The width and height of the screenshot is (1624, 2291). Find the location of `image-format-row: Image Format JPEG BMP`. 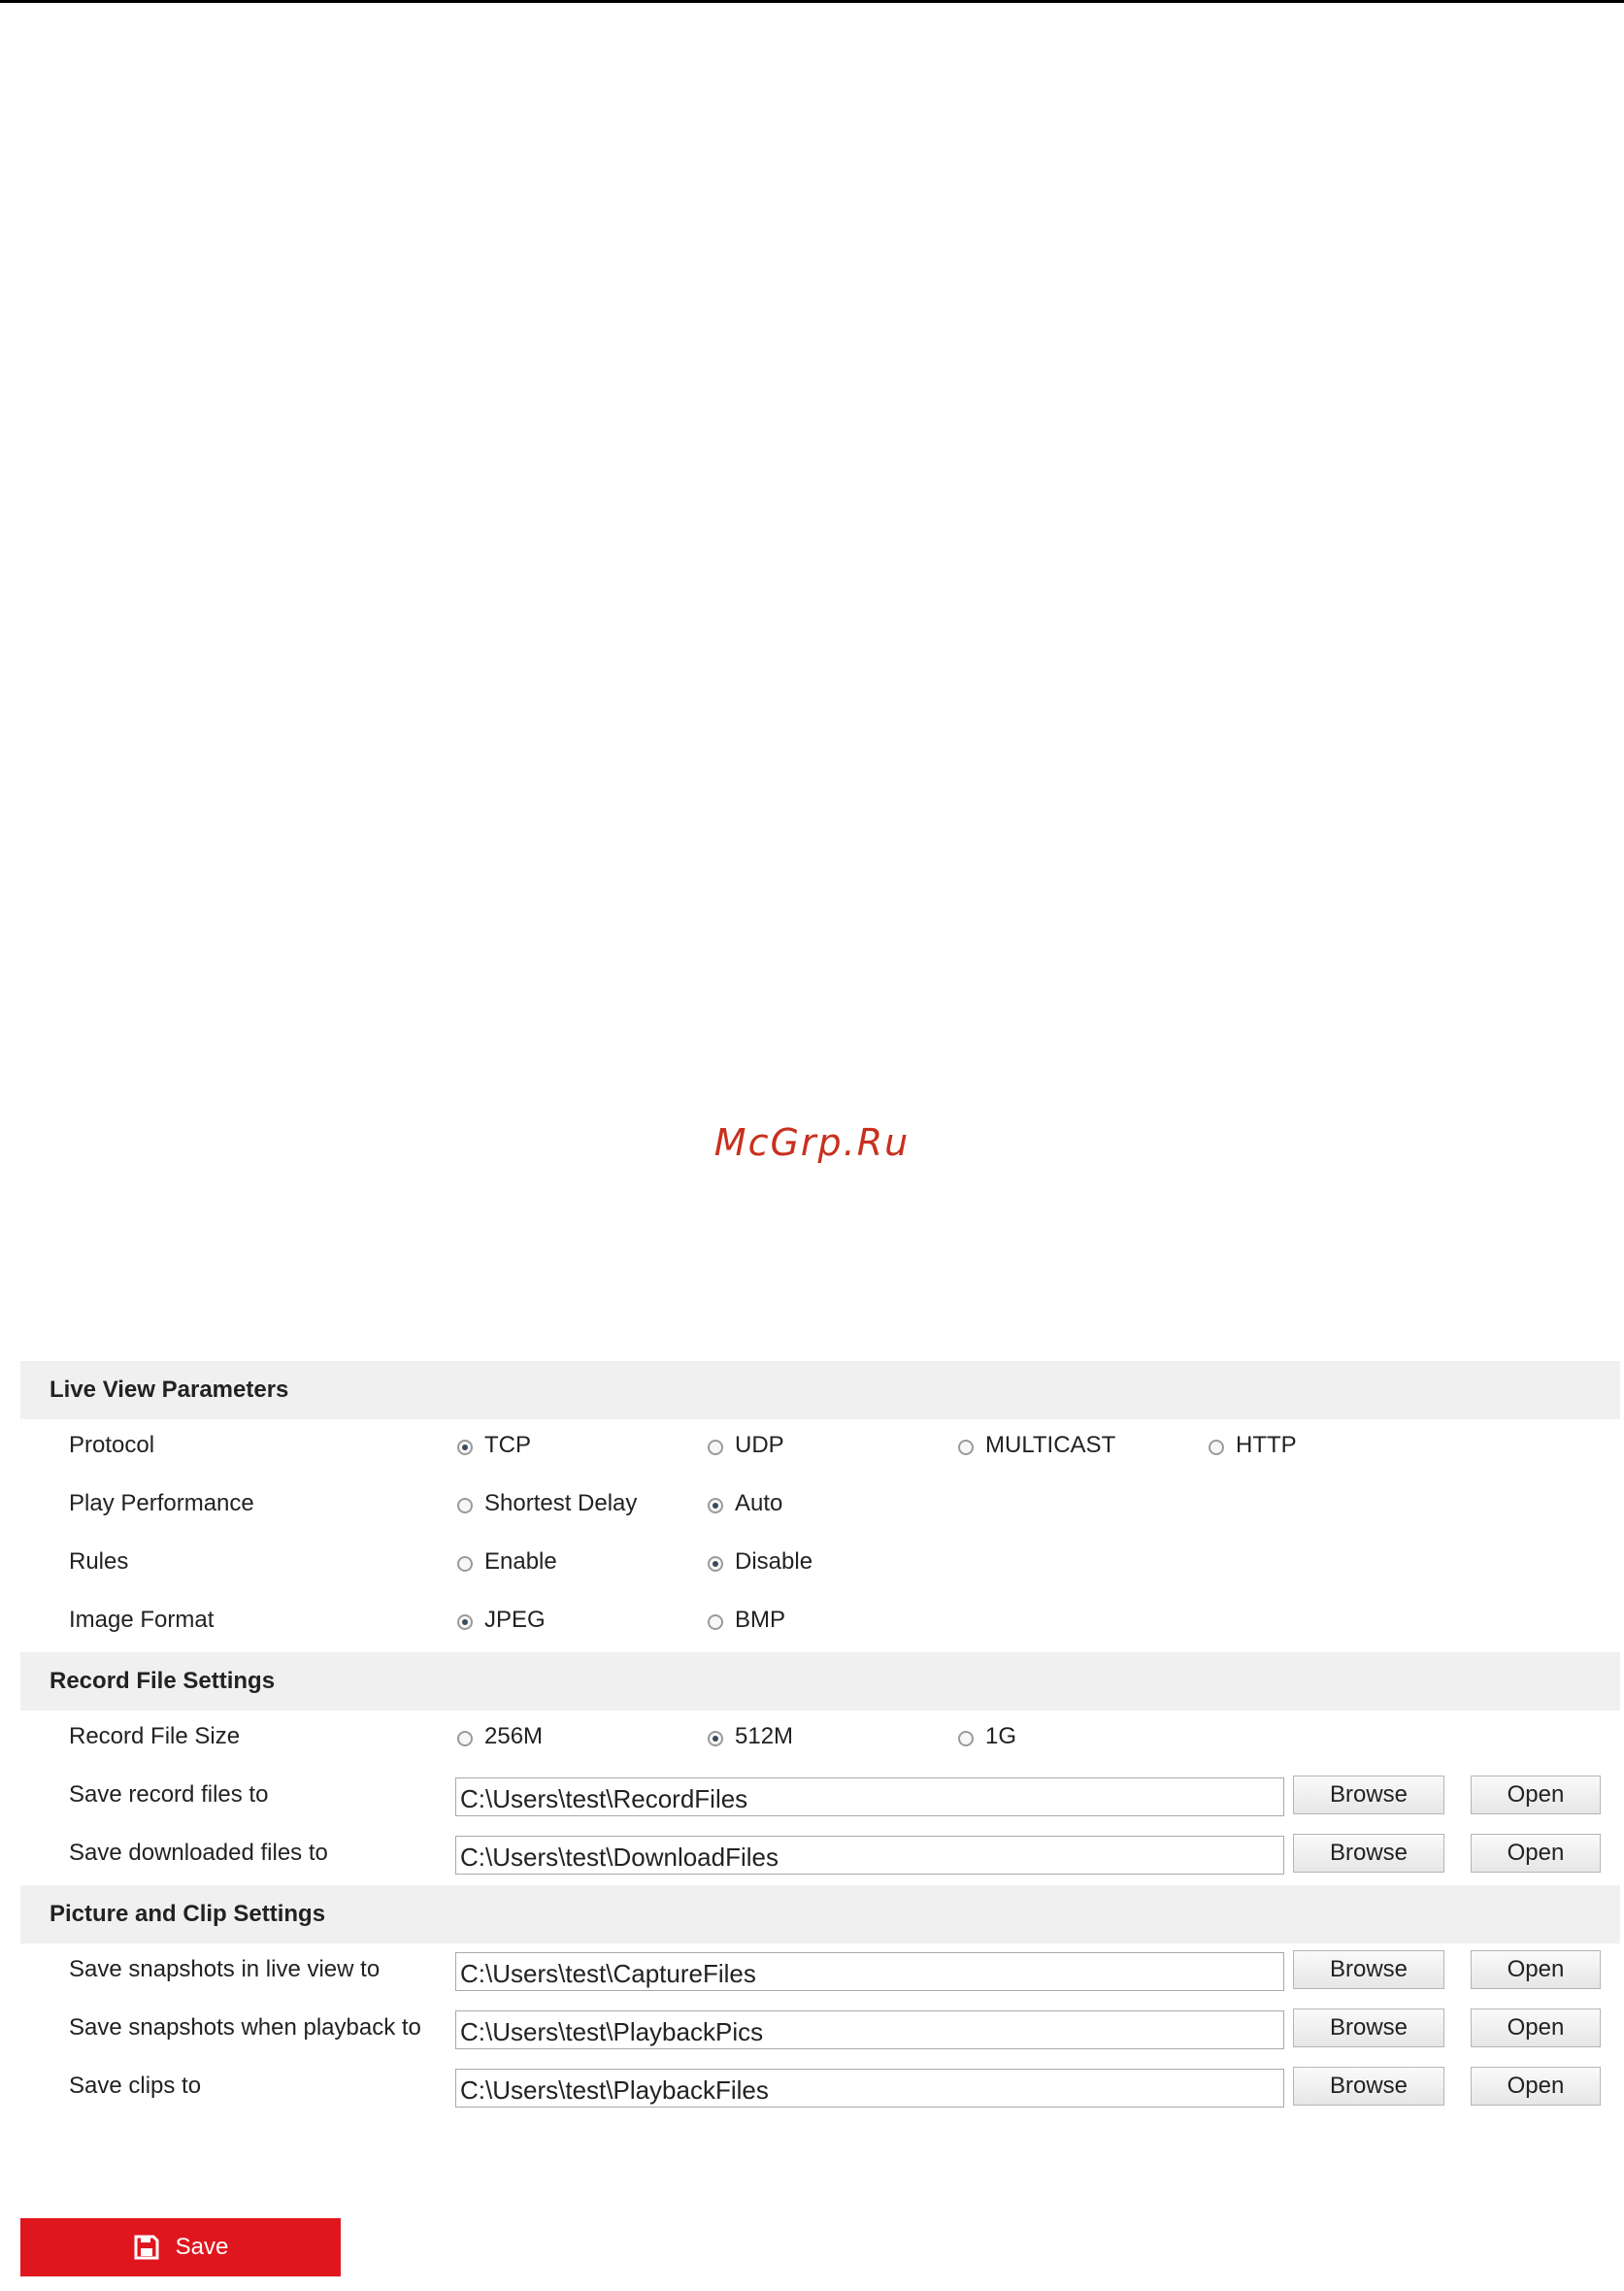

image-format-row: Image Format JPEG BMP is located at coordinates (820, 1623).